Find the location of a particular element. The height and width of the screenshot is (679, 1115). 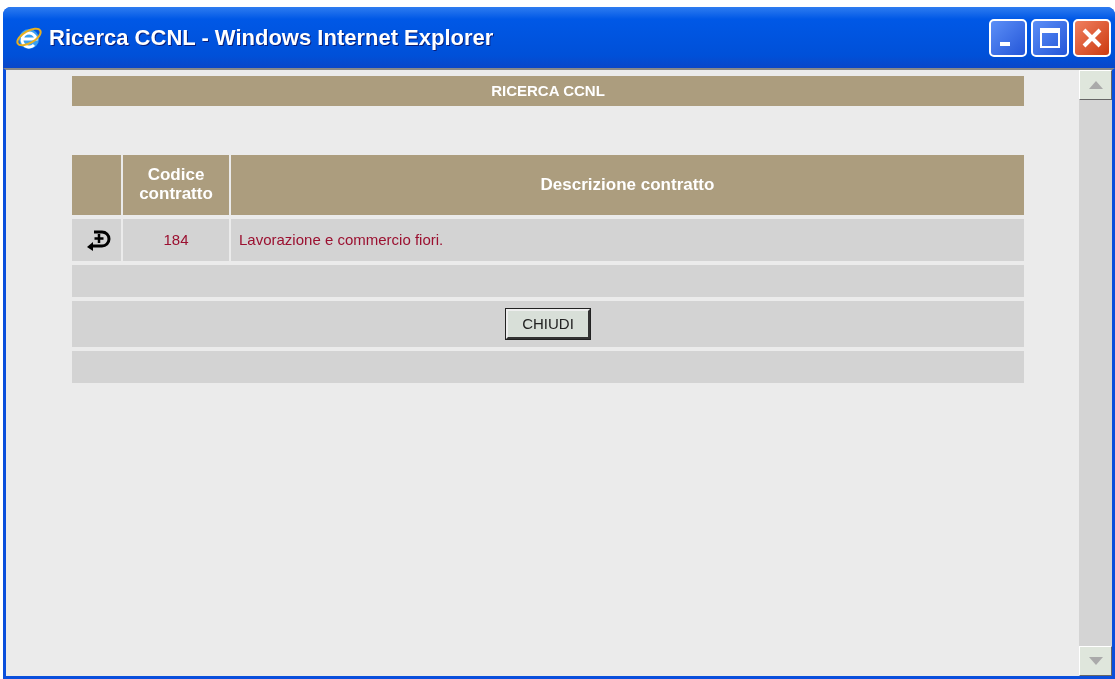

up-arrow-icon is located at coordinates (1095, 85).